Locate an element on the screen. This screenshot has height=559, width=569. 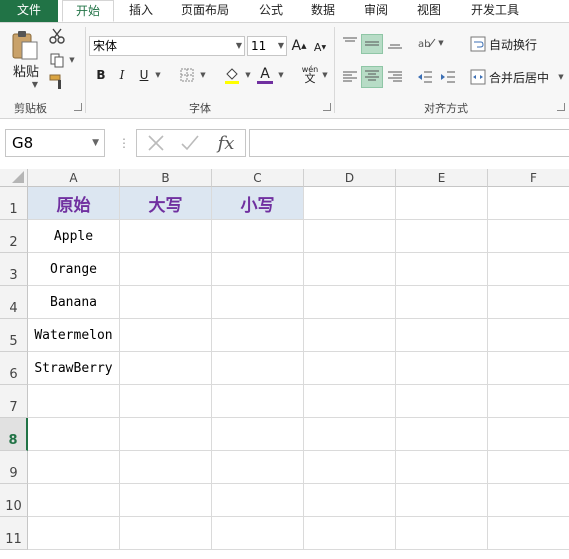
select-all-button is located at coordinates (14, 178).